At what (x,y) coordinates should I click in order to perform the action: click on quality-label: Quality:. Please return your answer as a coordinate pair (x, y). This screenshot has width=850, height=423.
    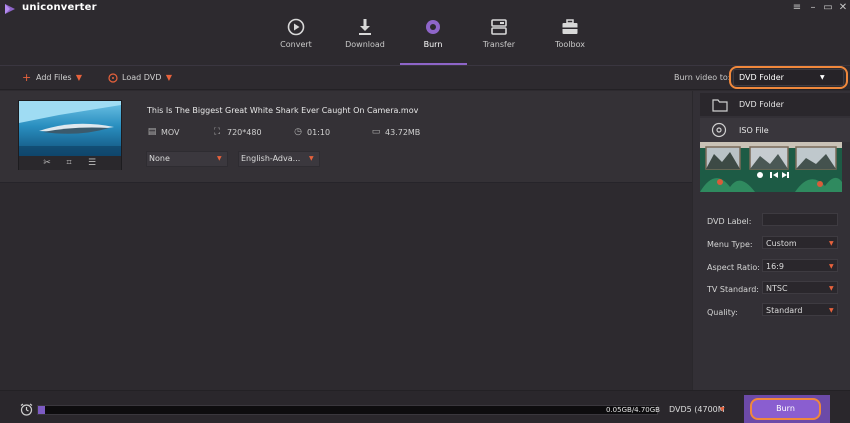
    Looking at the image, I should click on (722, 312).